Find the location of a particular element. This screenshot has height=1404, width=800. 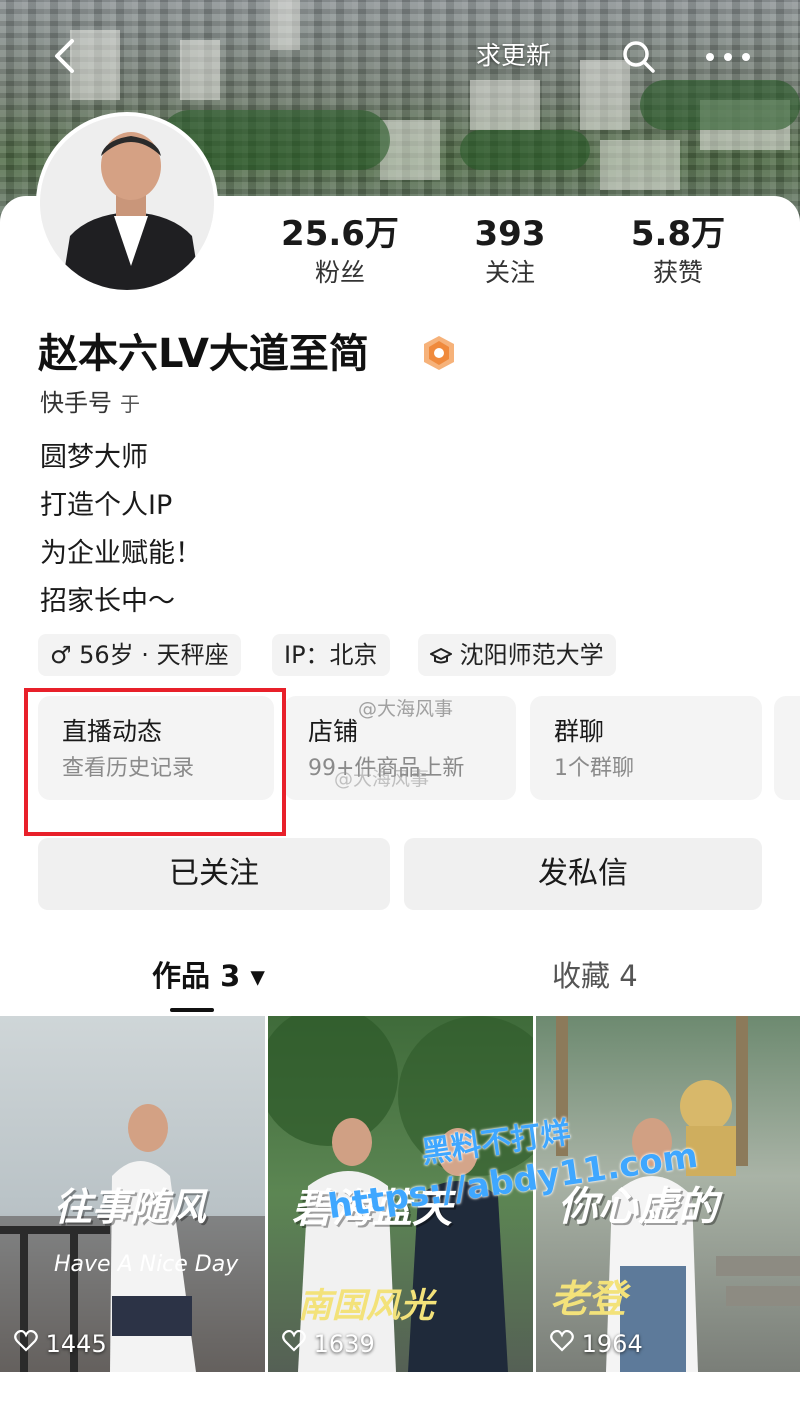

top-bar: 求更新 is located at coordinates (400, 55).